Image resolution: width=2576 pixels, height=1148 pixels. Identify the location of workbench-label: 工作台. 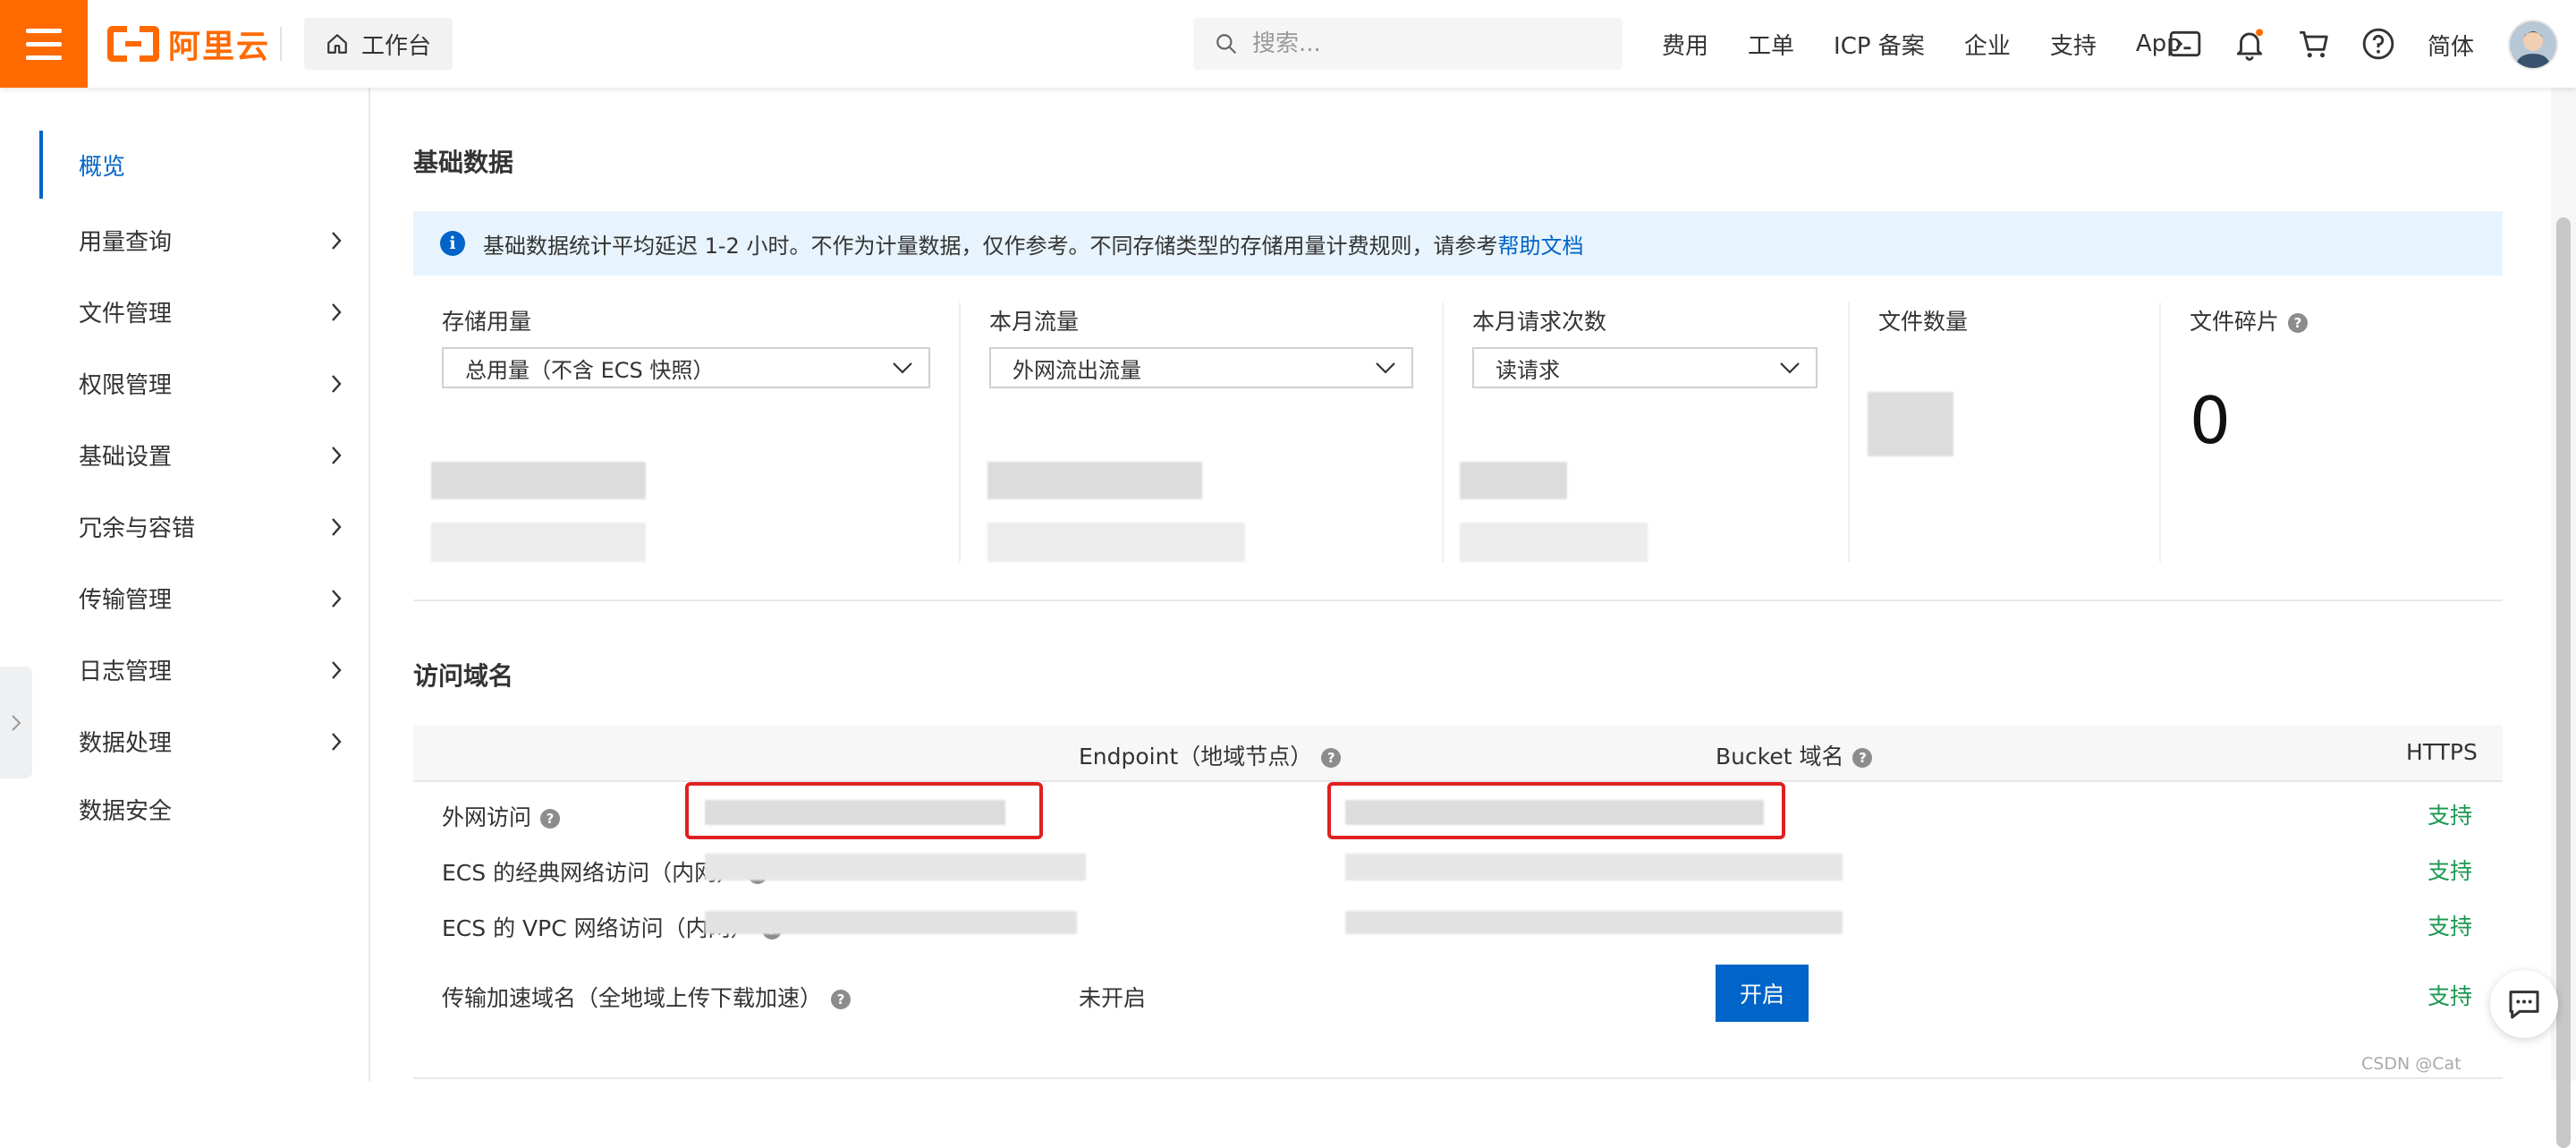
(396, 46).